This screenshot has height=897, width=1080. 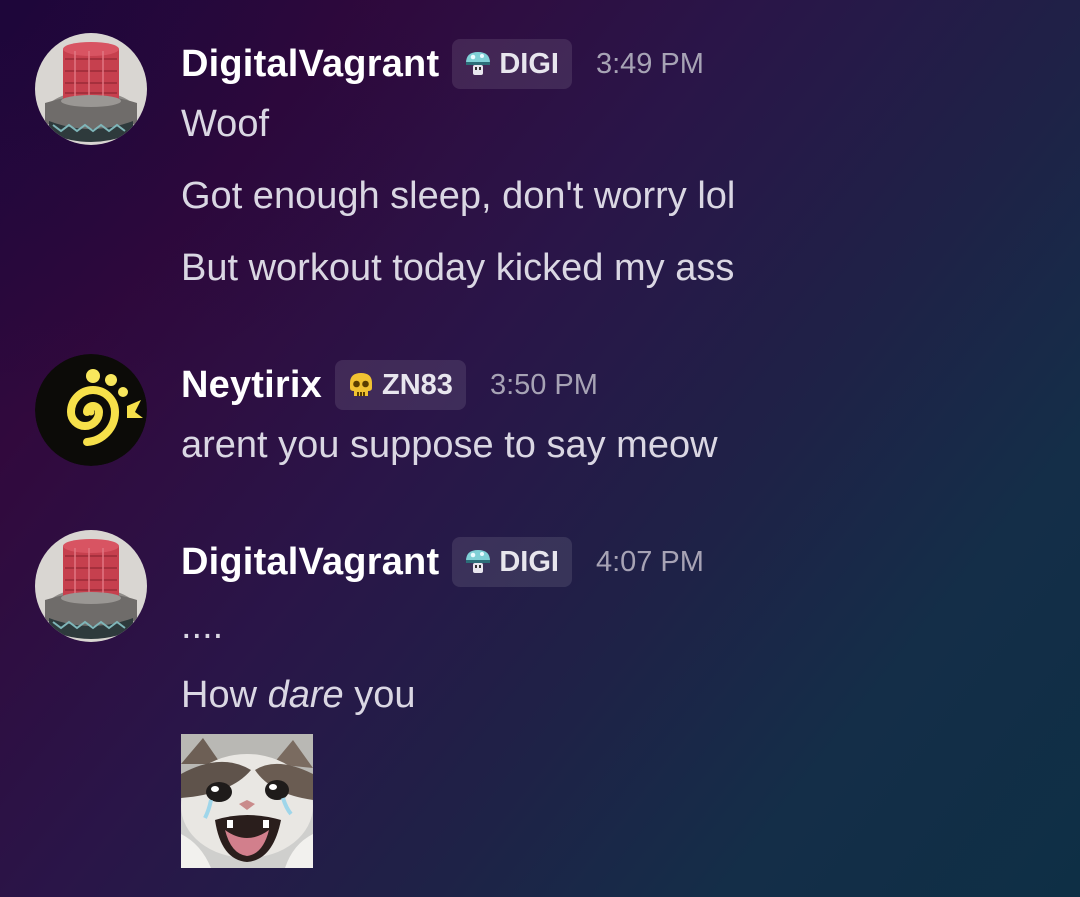 I want to click on message-text: But workout today kicked my ass, so click(x=458, y=268).